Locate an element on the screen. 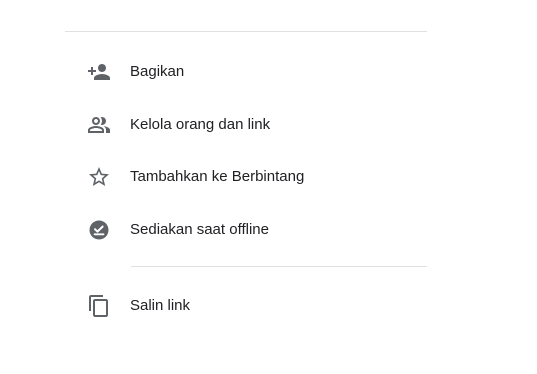 The height and width of the screenshot is (374, 537). copy-link-label: Salin link is located at coordinates (160, 305).